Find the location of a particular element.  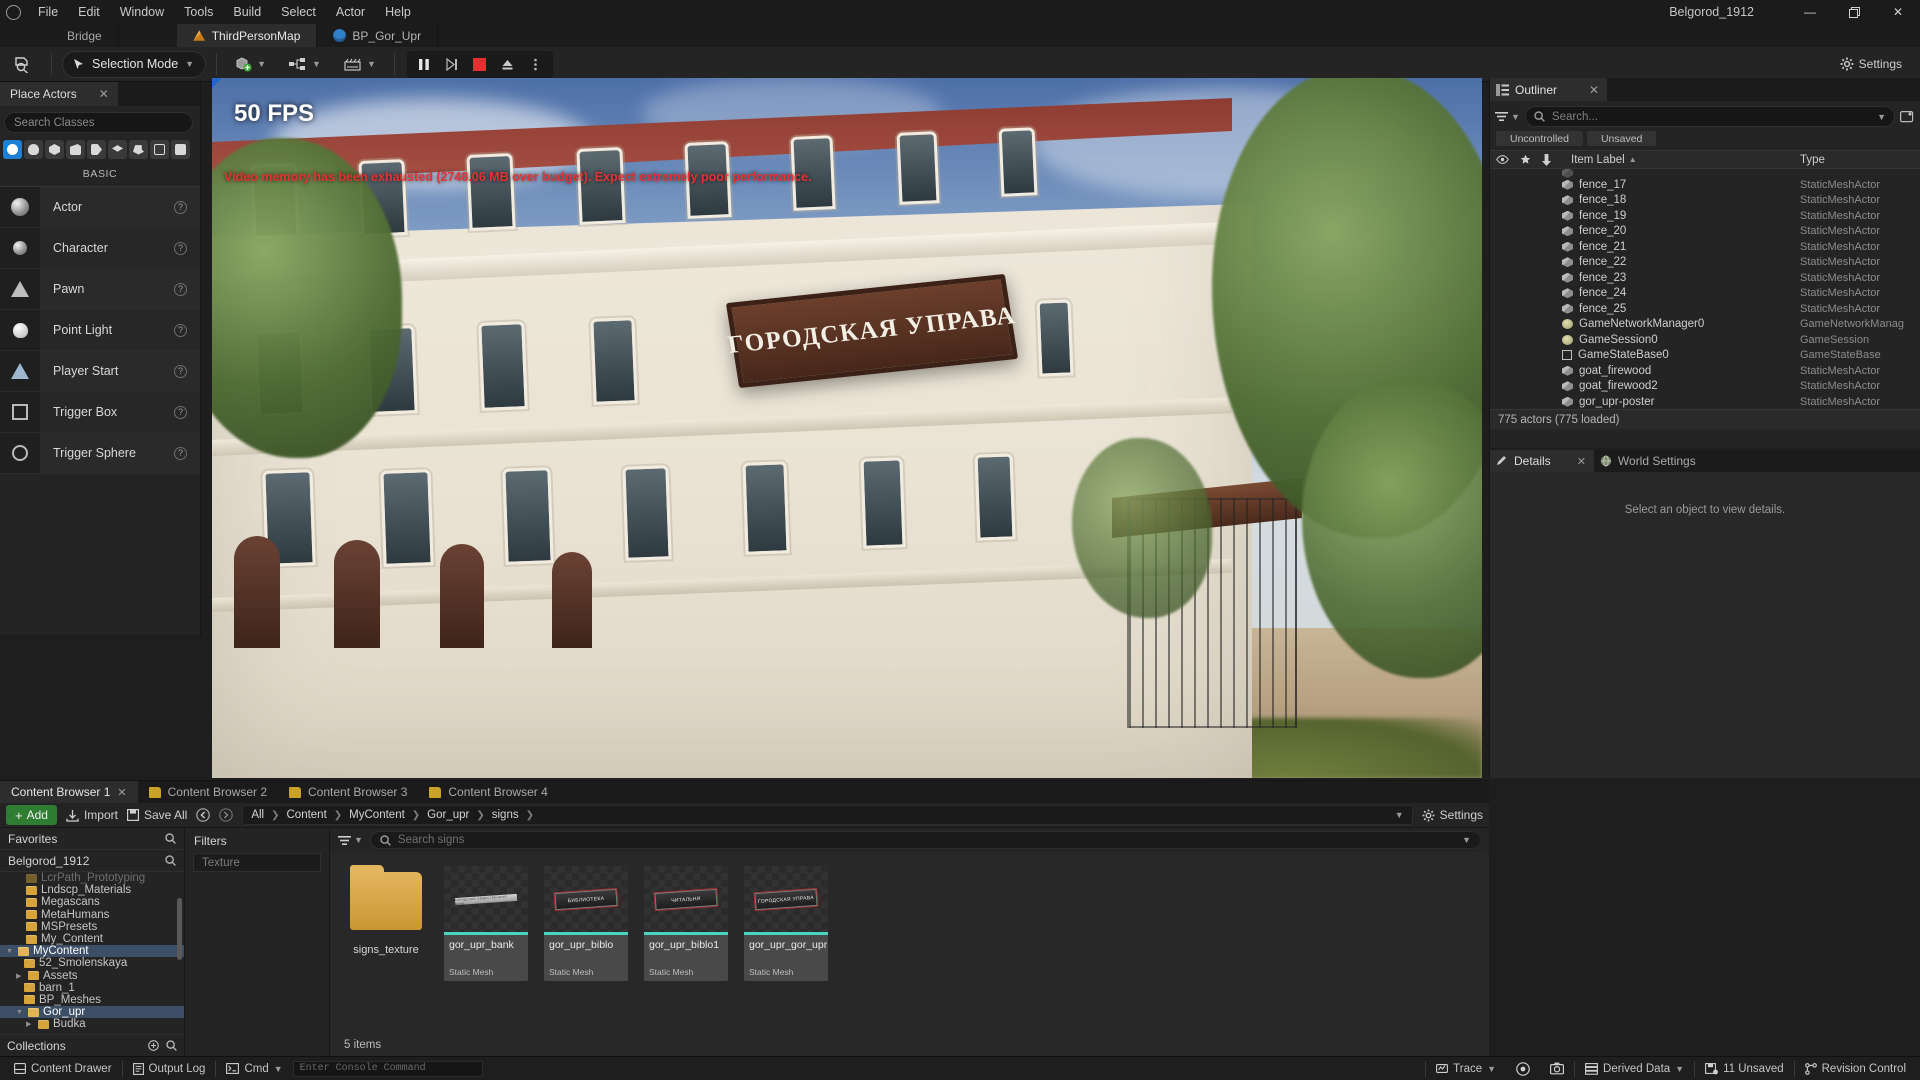

place-actor-character: Character ? is located at coordinates (100, 248).